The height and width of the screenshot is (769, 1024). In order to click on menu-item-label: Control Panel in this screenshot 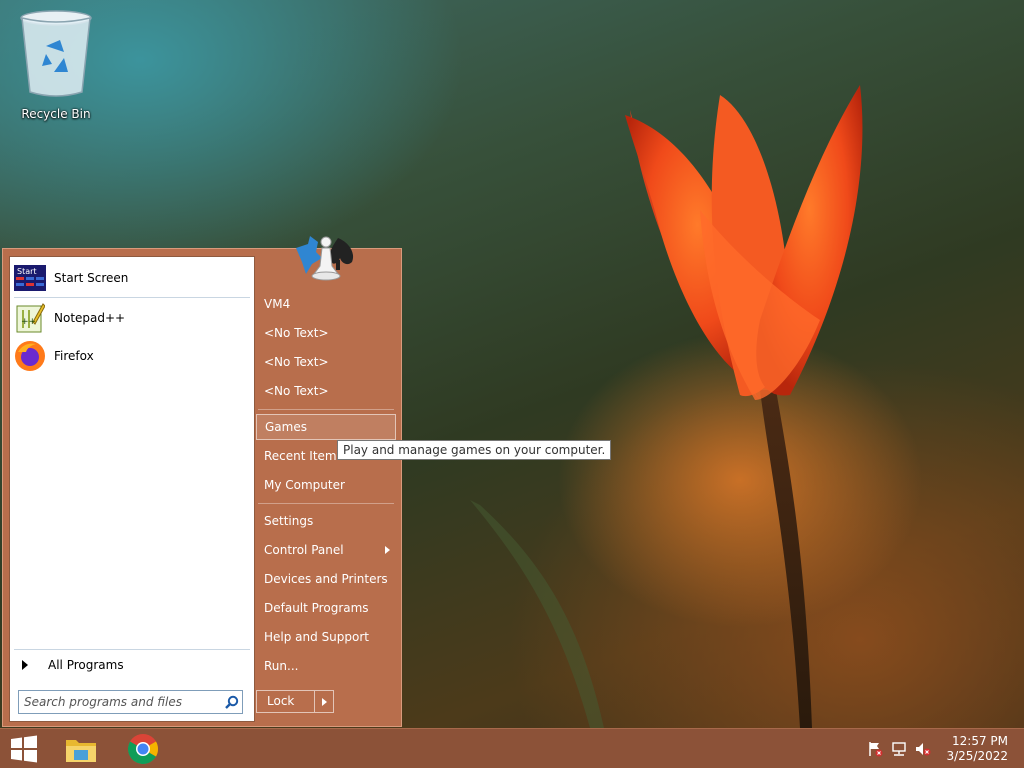, I will do `click(304, 550)`.